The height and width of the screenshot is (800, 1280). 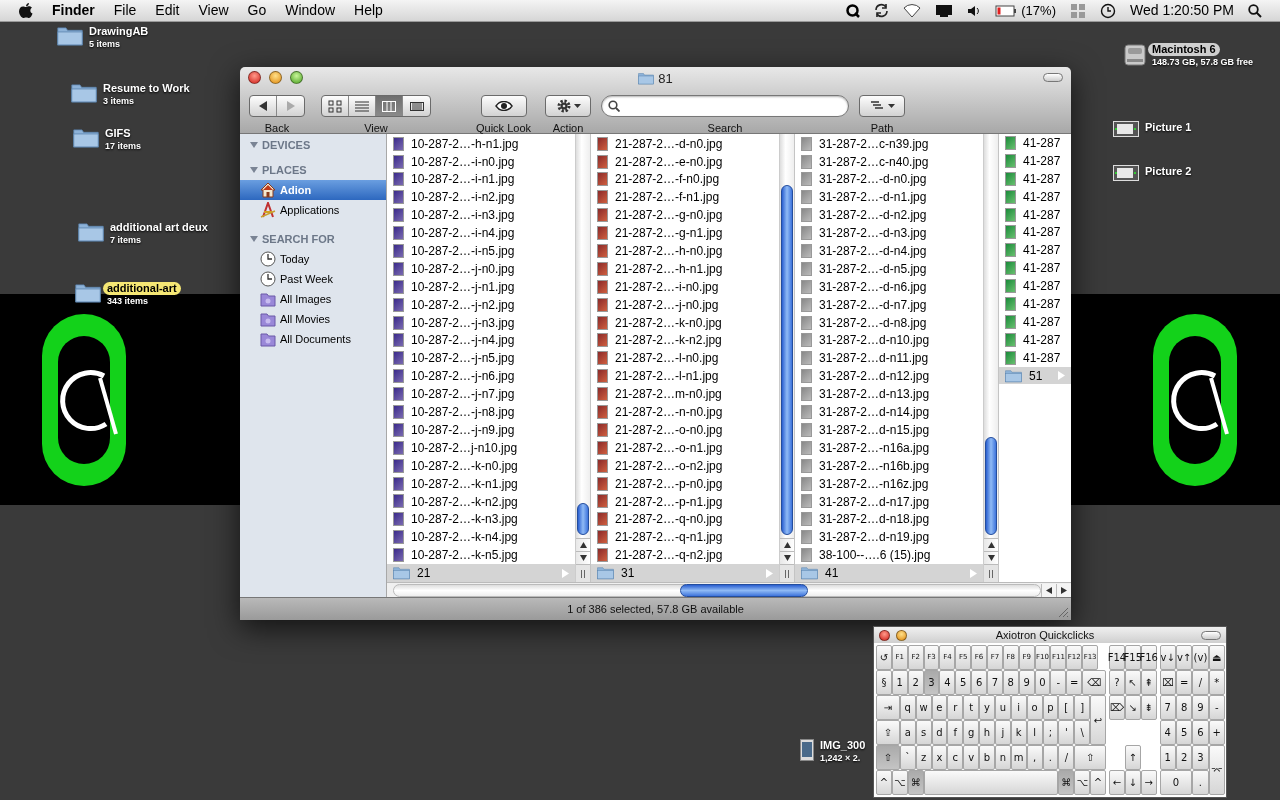 What do you see at coordinates (142, 288) in the screenshot?
I see `desktop-icon-label: additional-art` at bounding box center [142, 288].